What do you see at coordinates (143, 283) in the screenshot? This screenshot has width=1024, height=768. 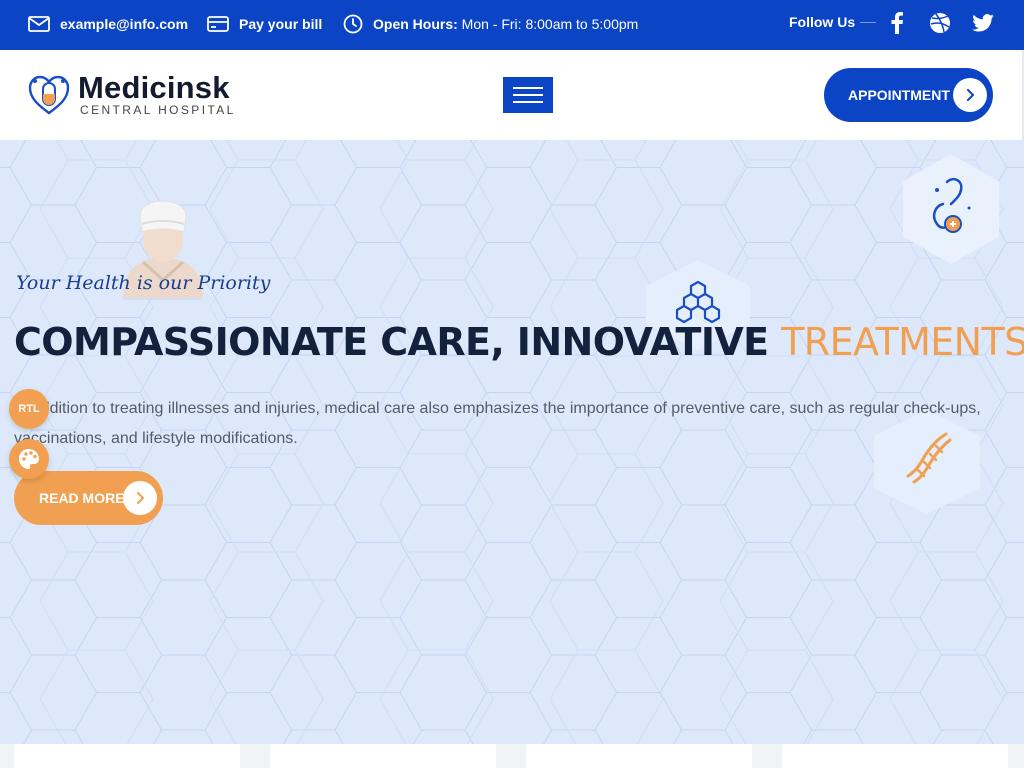 I see `hero-tagline: Your Health is our Priority` at bounding box center [143, 283].